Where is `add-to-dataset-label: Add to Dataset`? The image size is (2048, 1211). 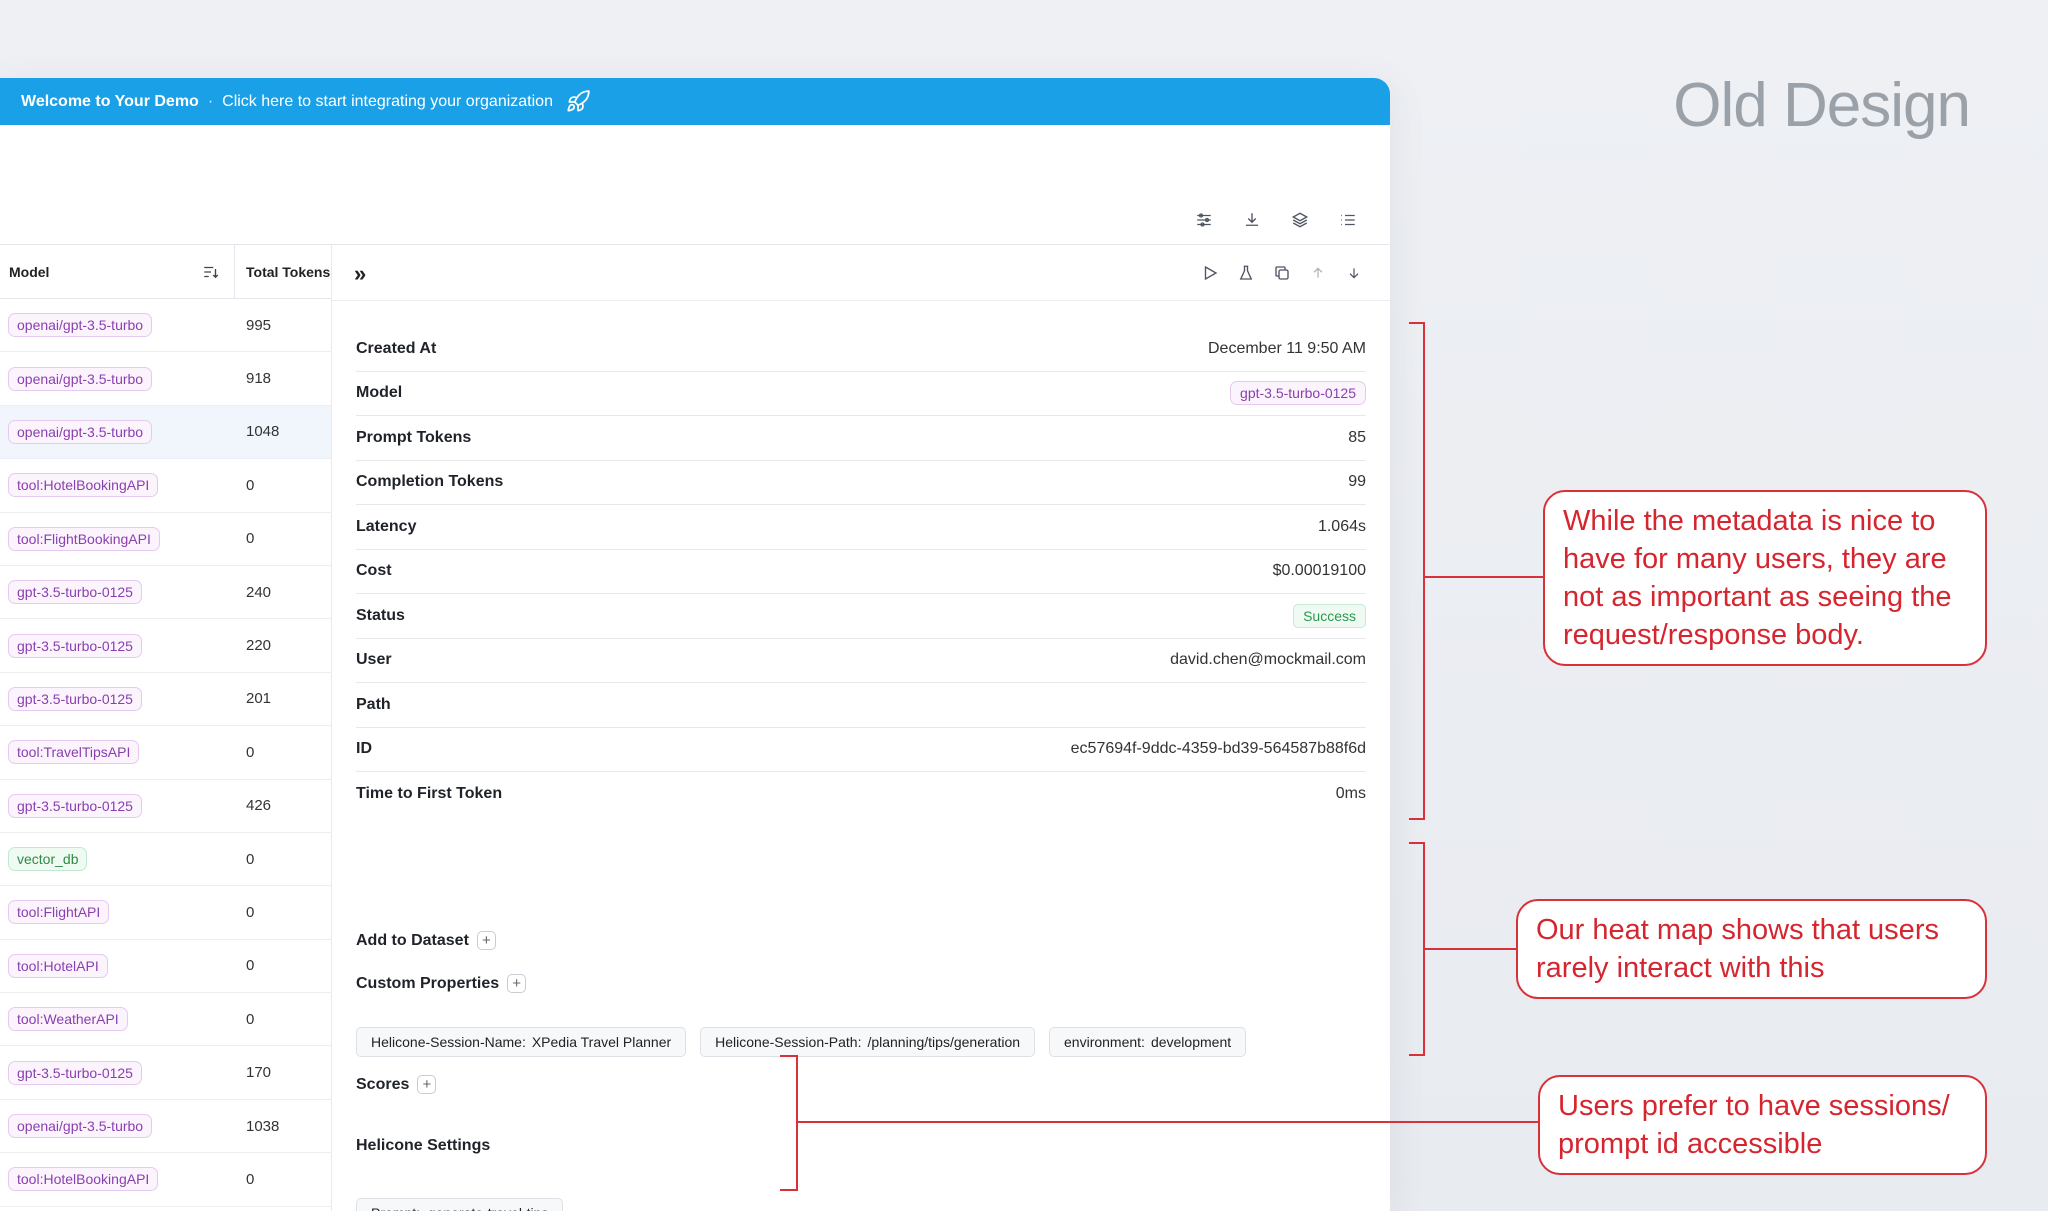
add-to-dataset-label: Add to Dataset is located at coordinates (412, 940).